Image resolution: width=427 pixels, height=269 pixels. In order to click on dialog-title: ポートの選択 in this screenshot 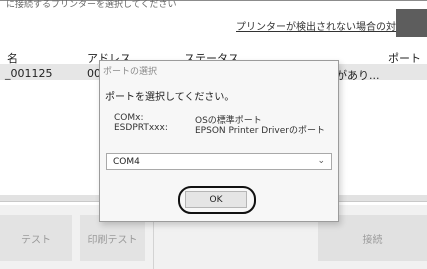, I will do `click(130, 72)`.